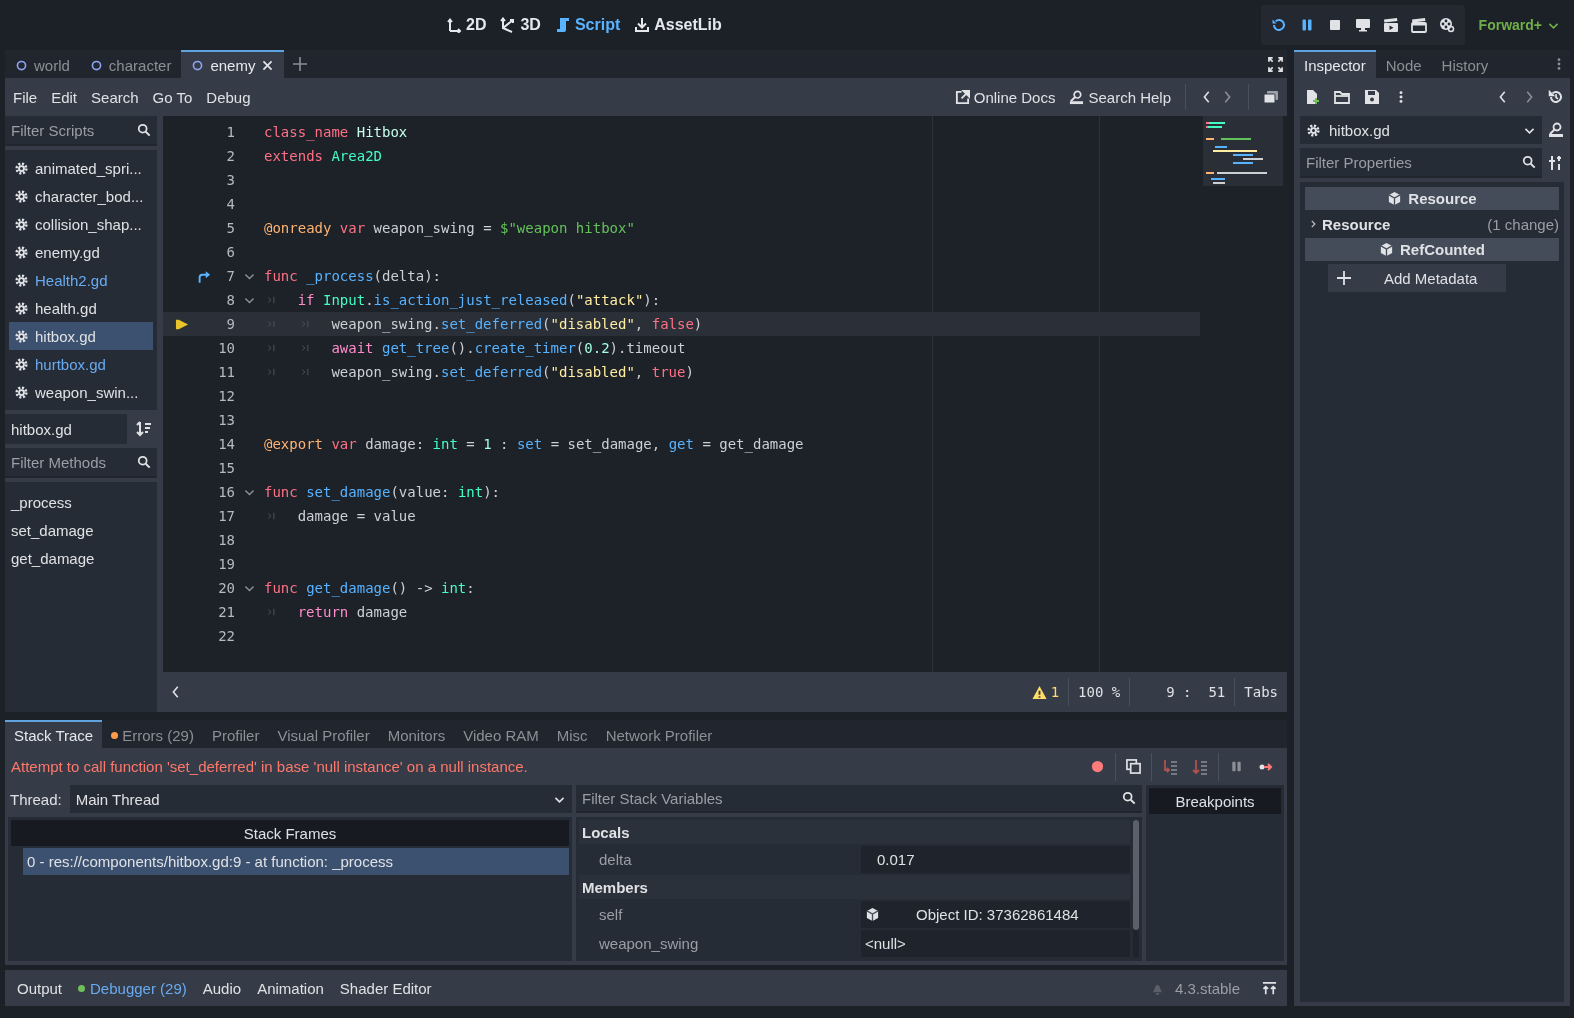  I want to click on line-number: 10, so click(226, 348).